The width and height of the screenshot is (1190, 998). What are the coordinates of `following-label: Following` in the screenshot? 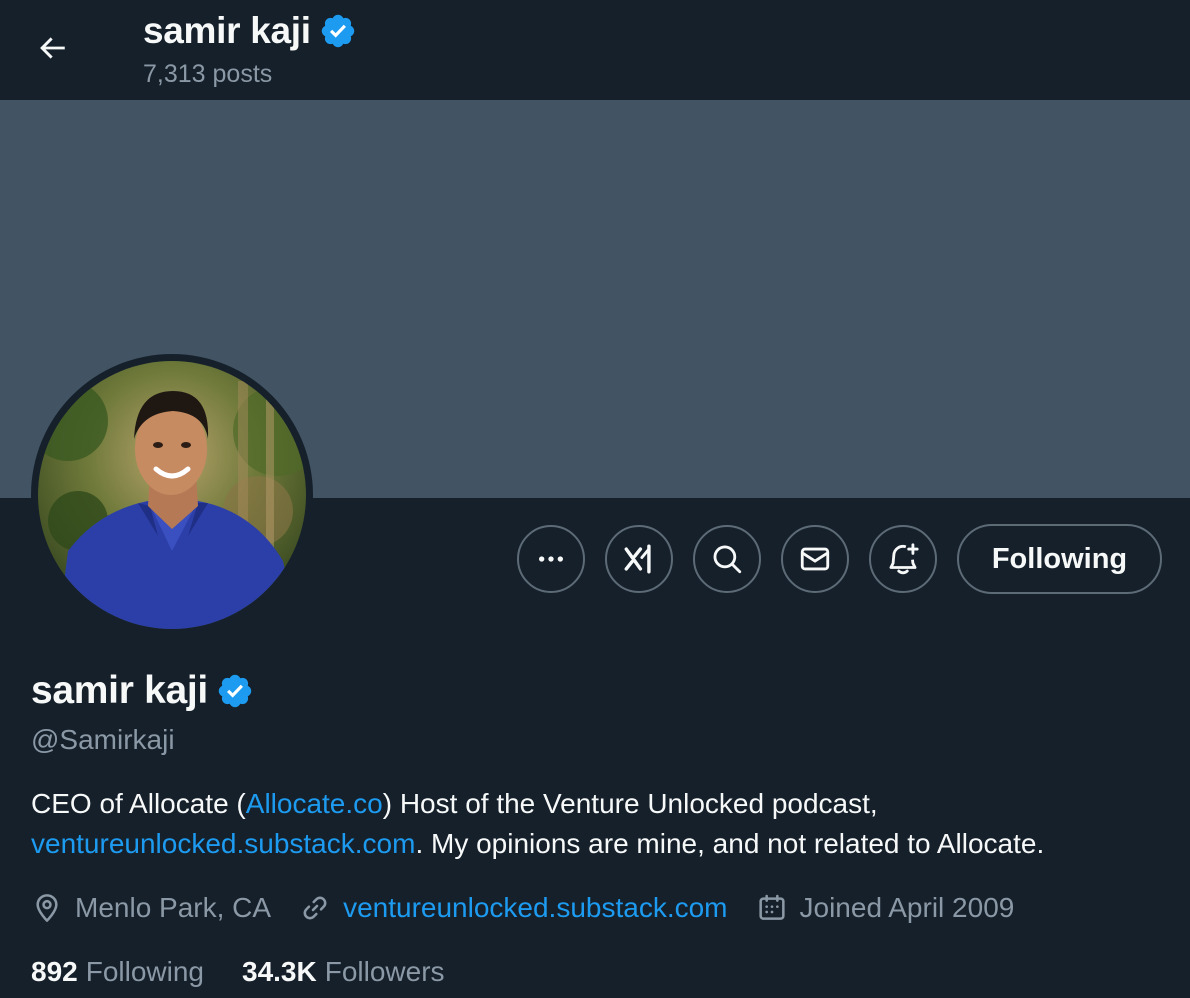 It's located at (144, 971).